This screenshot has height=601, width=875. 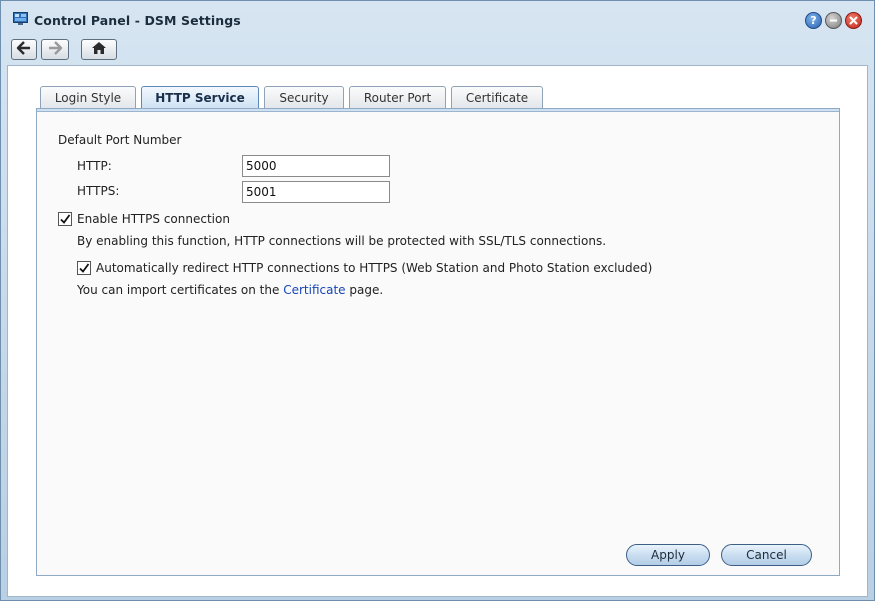 I want to click on http-port-input, so click(x=316, y=166).